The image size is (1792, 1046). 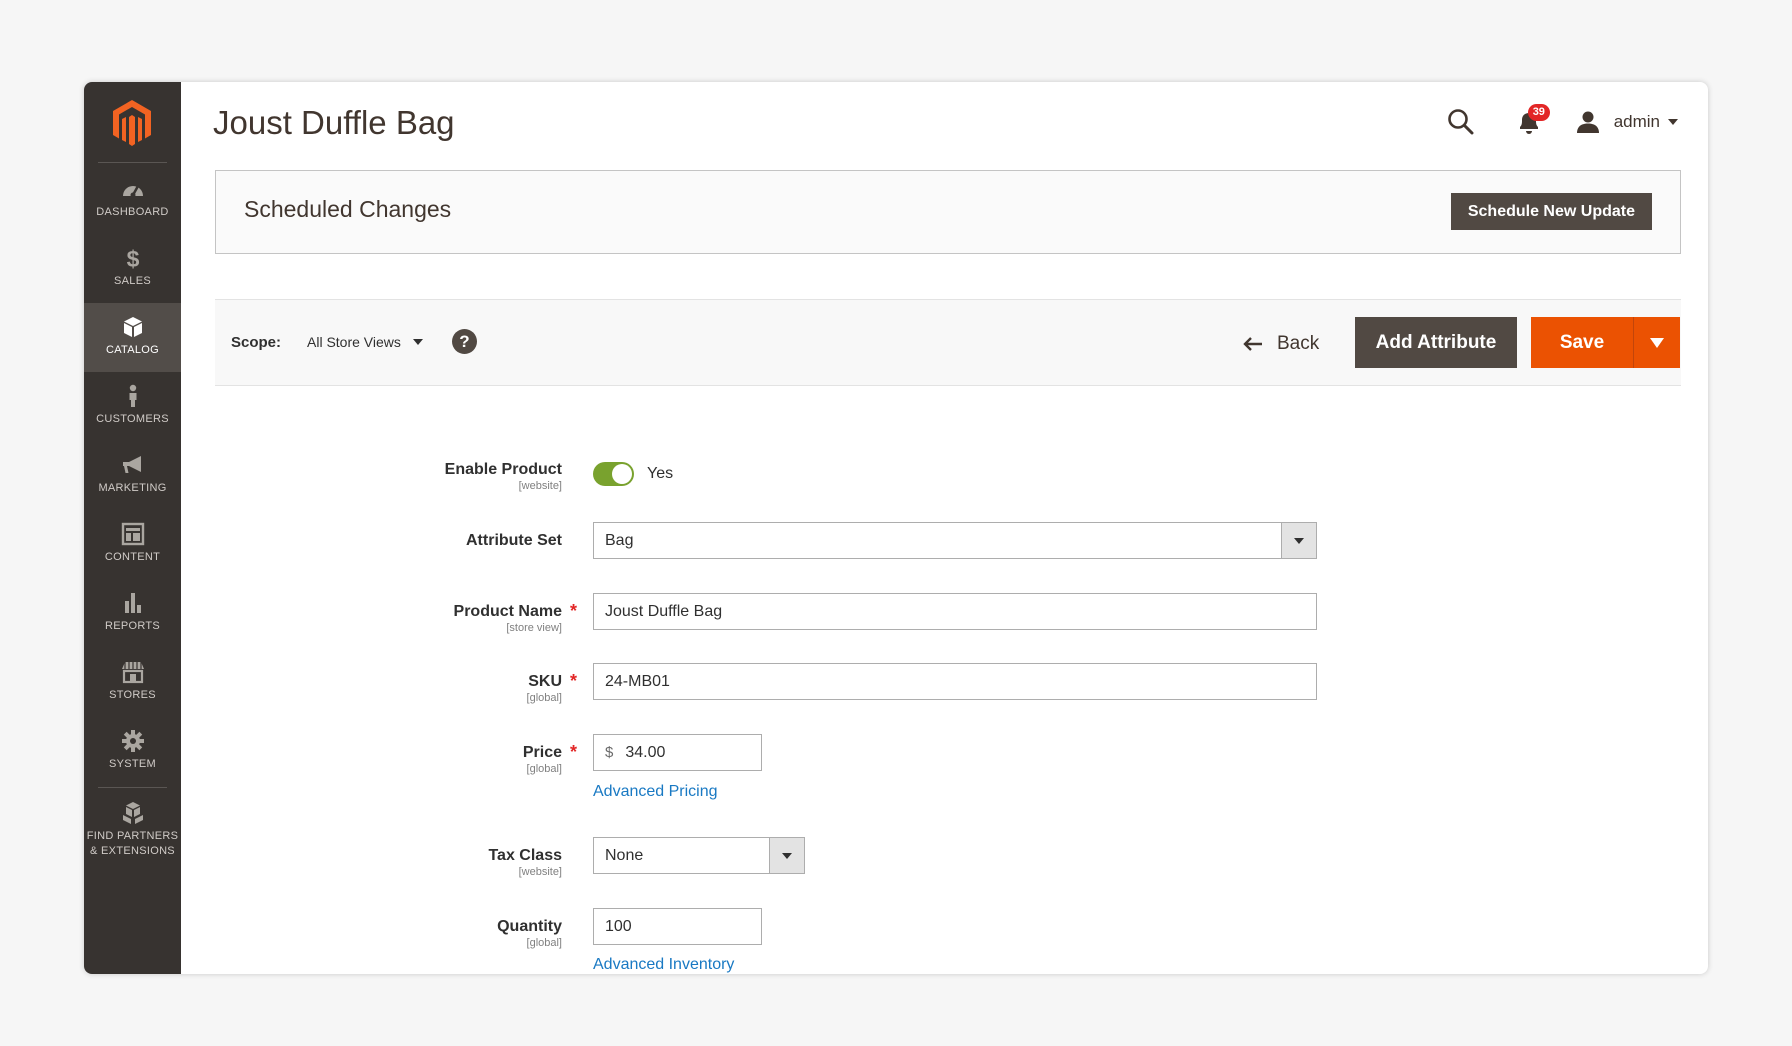 What do you see at coordinates (1252, 344) in the screenshot?
I see `arrow-left-icon` at bounding box center [1252, 344].